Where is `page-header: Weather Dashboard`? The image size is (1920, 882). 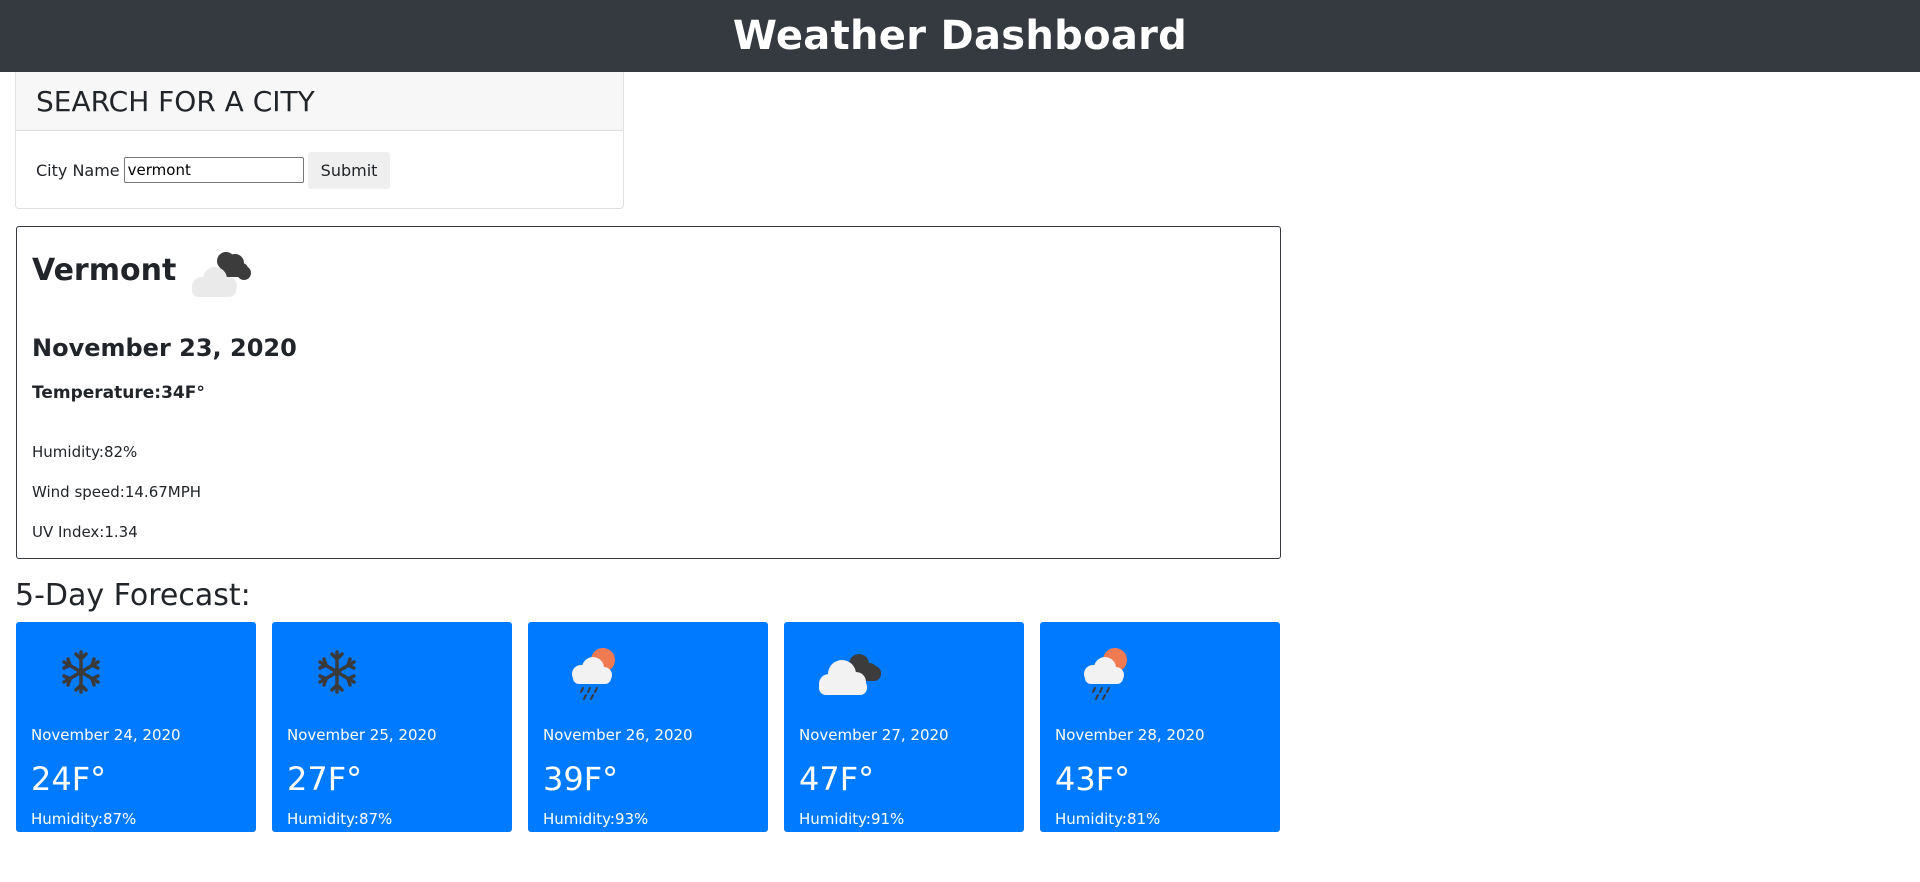
page-header: Weather Dashboard is located at coordinates (960, 36).